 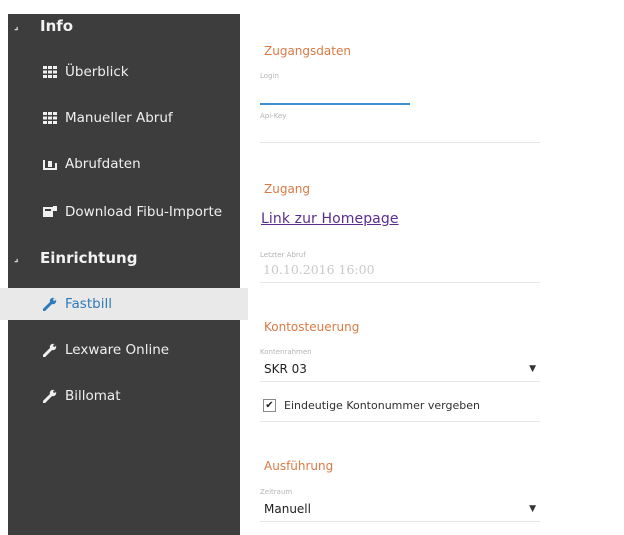 I want to click on section-title-zugangsdaten: Zugangsdaten, so click(x=307, y=51).